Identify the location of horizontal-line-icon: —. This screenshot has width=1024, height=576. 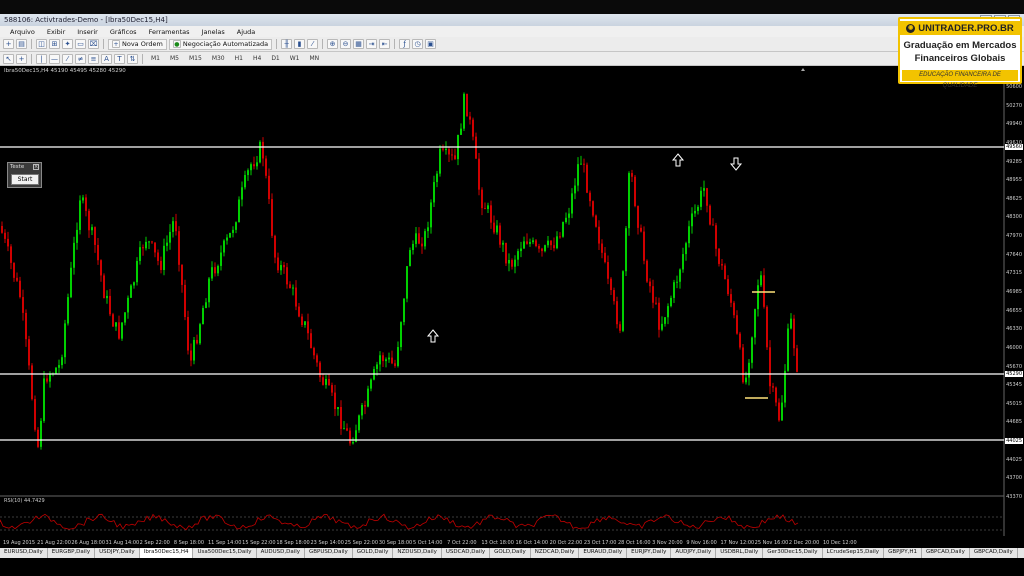
(54, 58).